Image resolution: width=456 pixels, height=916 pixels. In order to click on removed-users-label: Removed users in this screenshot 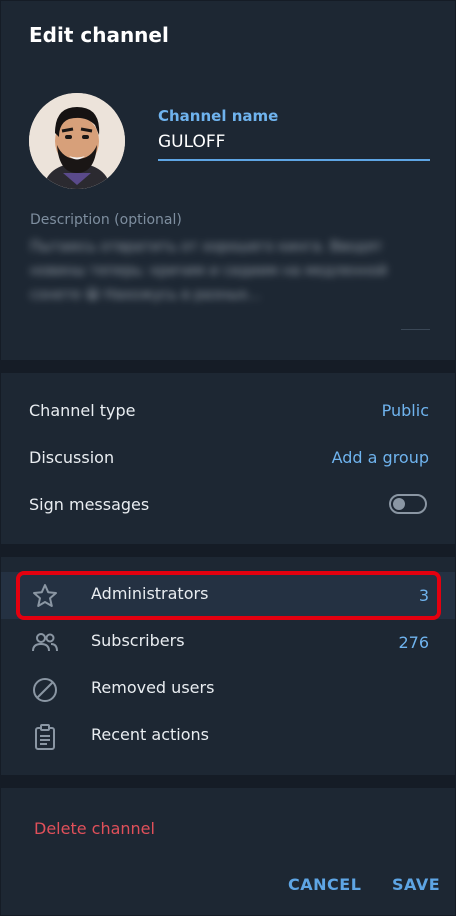, I will do `click(153, 687)`.